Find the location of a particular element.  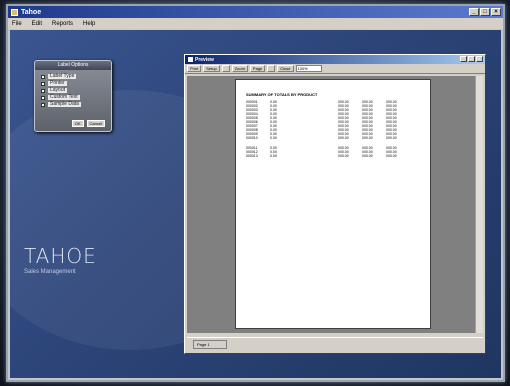

maximize-button: □ is located at coordinates (485, 12).